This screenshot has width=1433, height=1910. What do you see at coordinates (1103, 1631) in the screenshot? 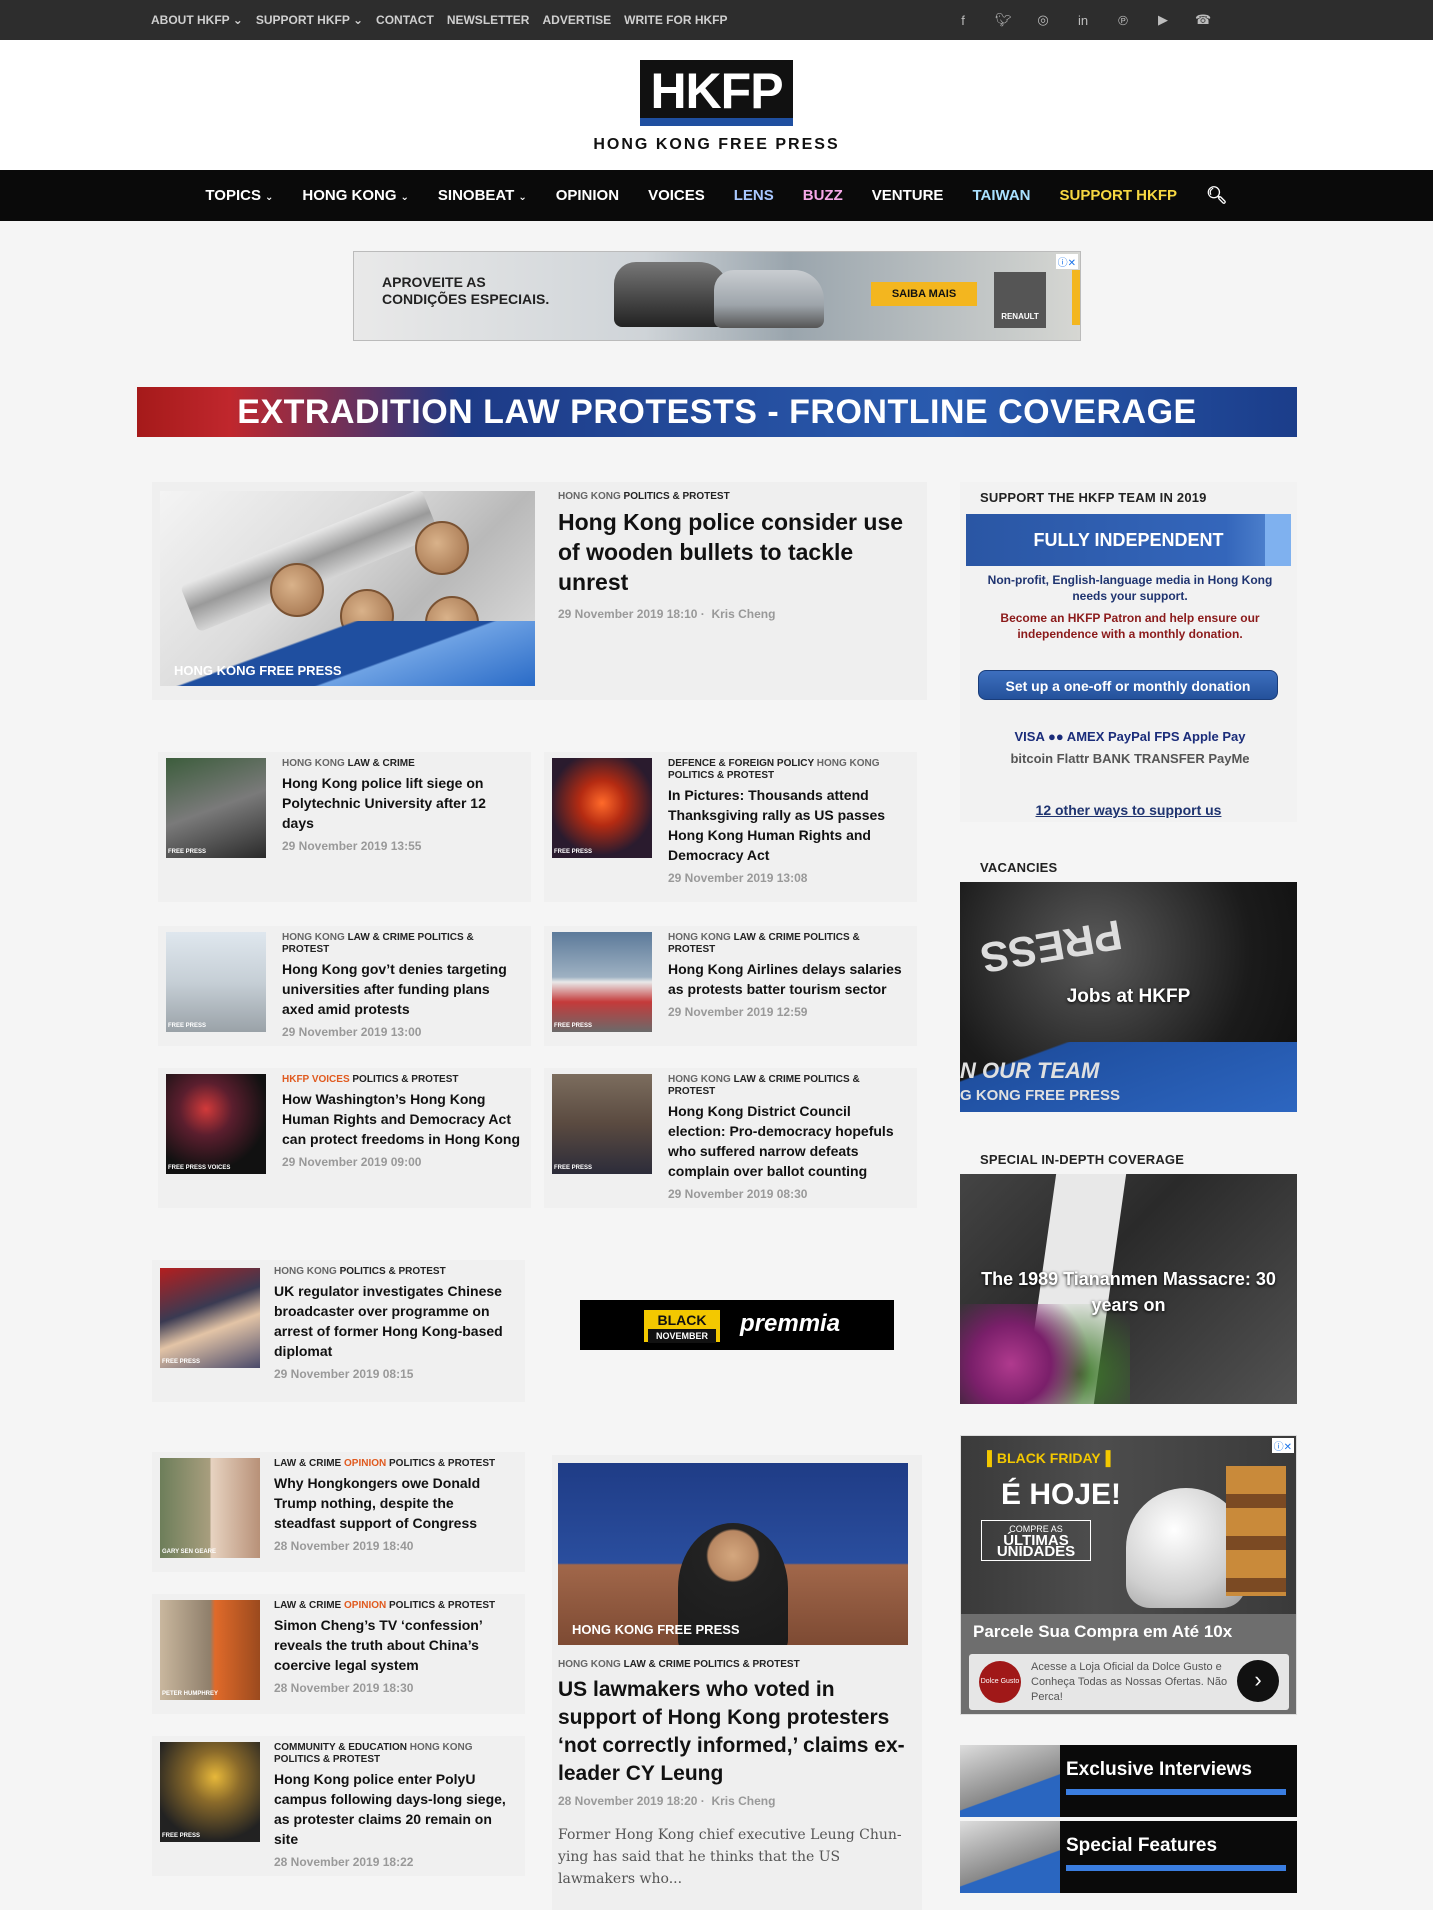
I see `ad-offer-title: Parcele Sua Compra em Até 10x` at bounding box center [1103, 1631].